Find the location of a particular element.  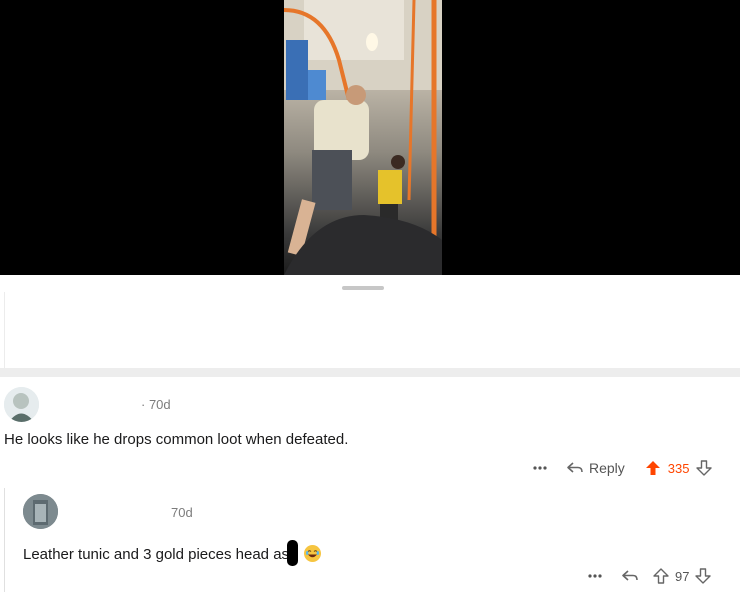

downvote-button is located at coordinates (703, 468).